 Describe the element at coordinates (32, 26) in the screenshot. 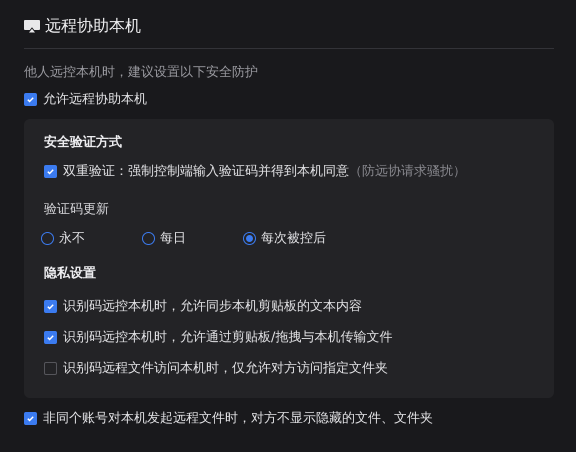

I see `monitor-icon` at that location.